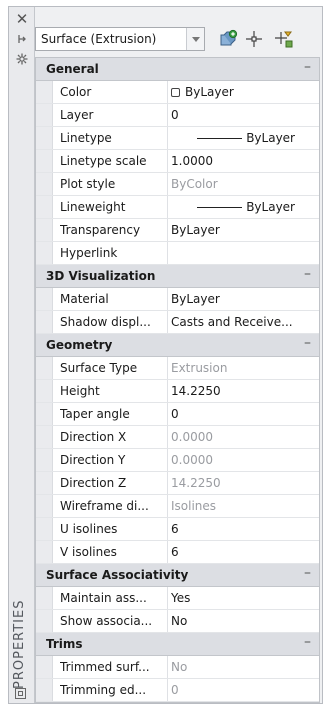 The height and width of the screenshot is (712, 331). I want to click on property-row-material: Material ByLayer, so click(177, 299).